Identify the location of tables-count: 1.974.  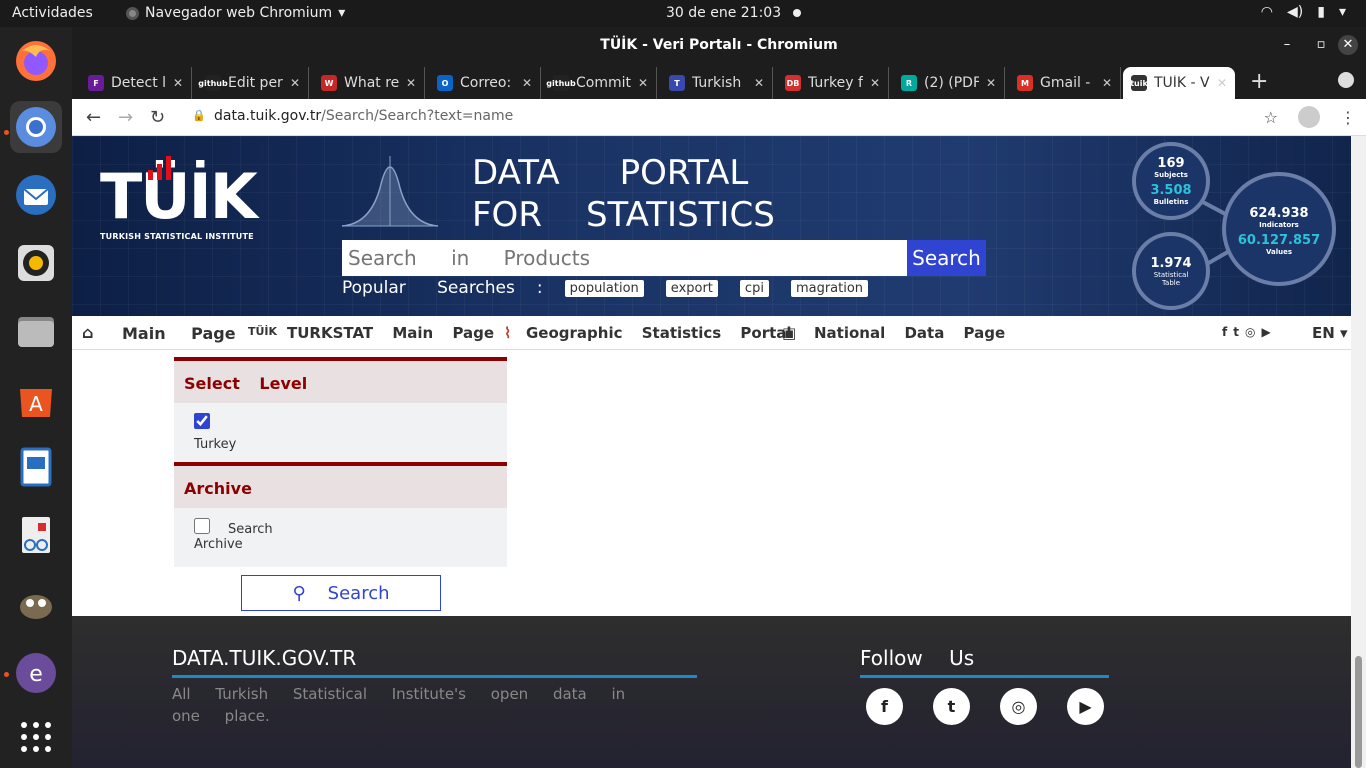
(1171, 263).